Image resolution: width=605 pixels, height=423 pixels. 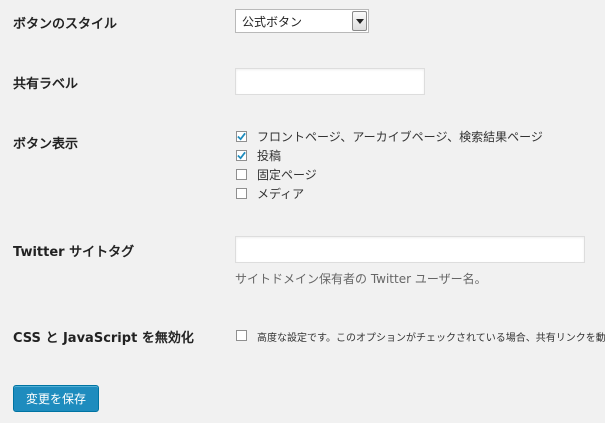 What do you see at coordinates (287, 175) in the screenshot?
I see `display-option-label-pages: 固定ページ` at bounding box center [287, 175].